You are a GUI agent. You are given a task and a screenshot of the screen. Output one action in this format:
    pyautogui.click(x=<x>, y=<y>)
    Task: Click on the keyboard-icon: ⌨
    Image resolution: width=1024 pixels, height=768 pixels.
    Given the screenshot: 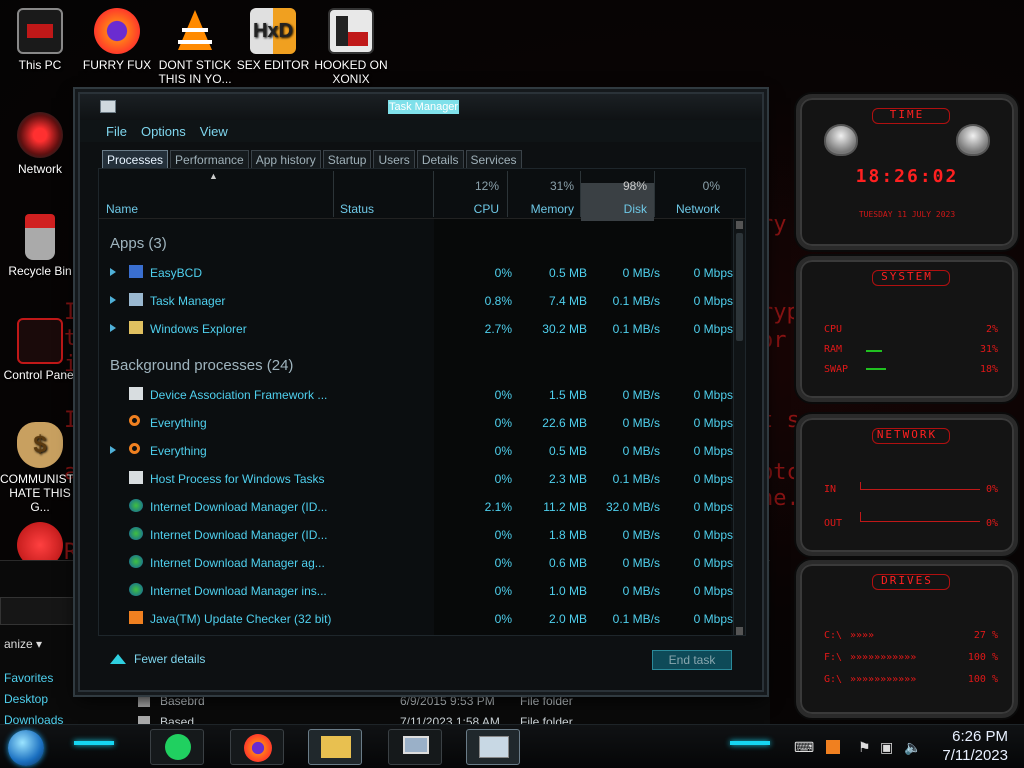 What is the action you would take?
    pyautogui.click(x=804, y=747)
    